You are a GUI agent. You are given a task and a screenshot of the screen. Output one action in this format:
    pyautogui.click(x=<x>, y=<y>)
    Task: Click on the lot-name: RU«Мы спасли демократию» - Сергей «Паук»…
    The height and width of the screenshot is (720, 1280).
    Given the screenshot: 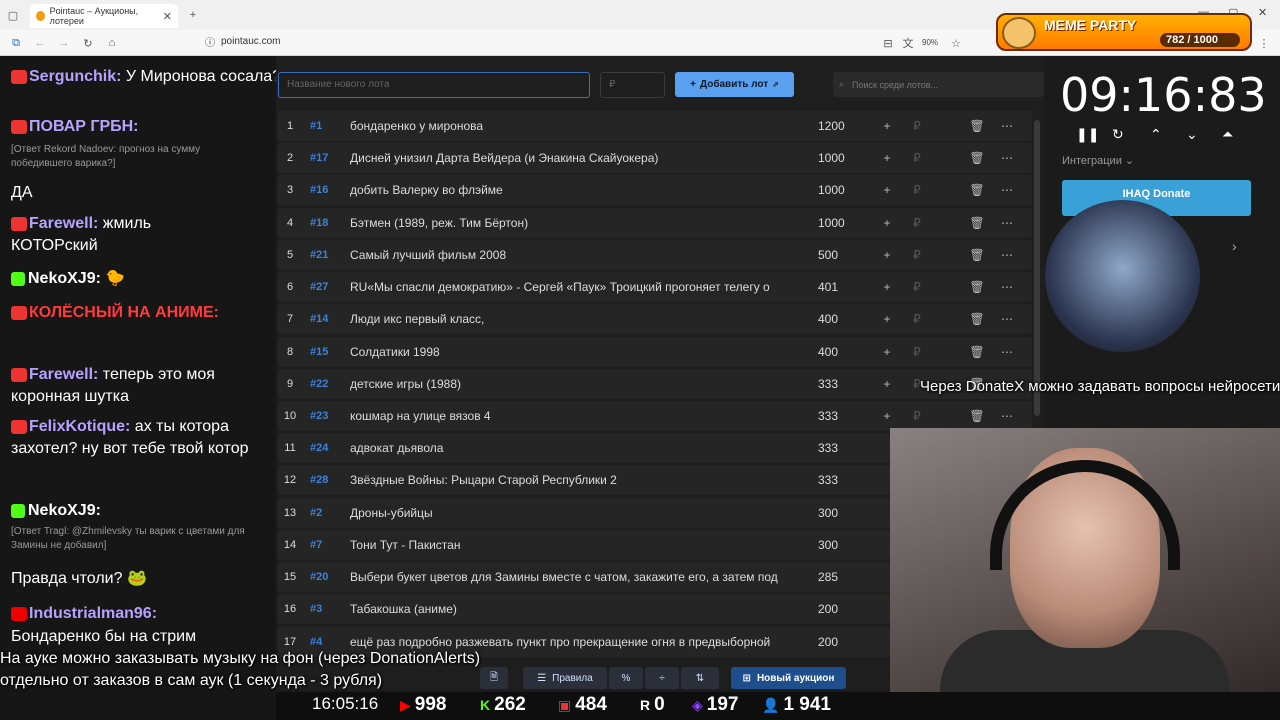 What is the action you would take?
    pyautogui.click(x=576, y=287)
    